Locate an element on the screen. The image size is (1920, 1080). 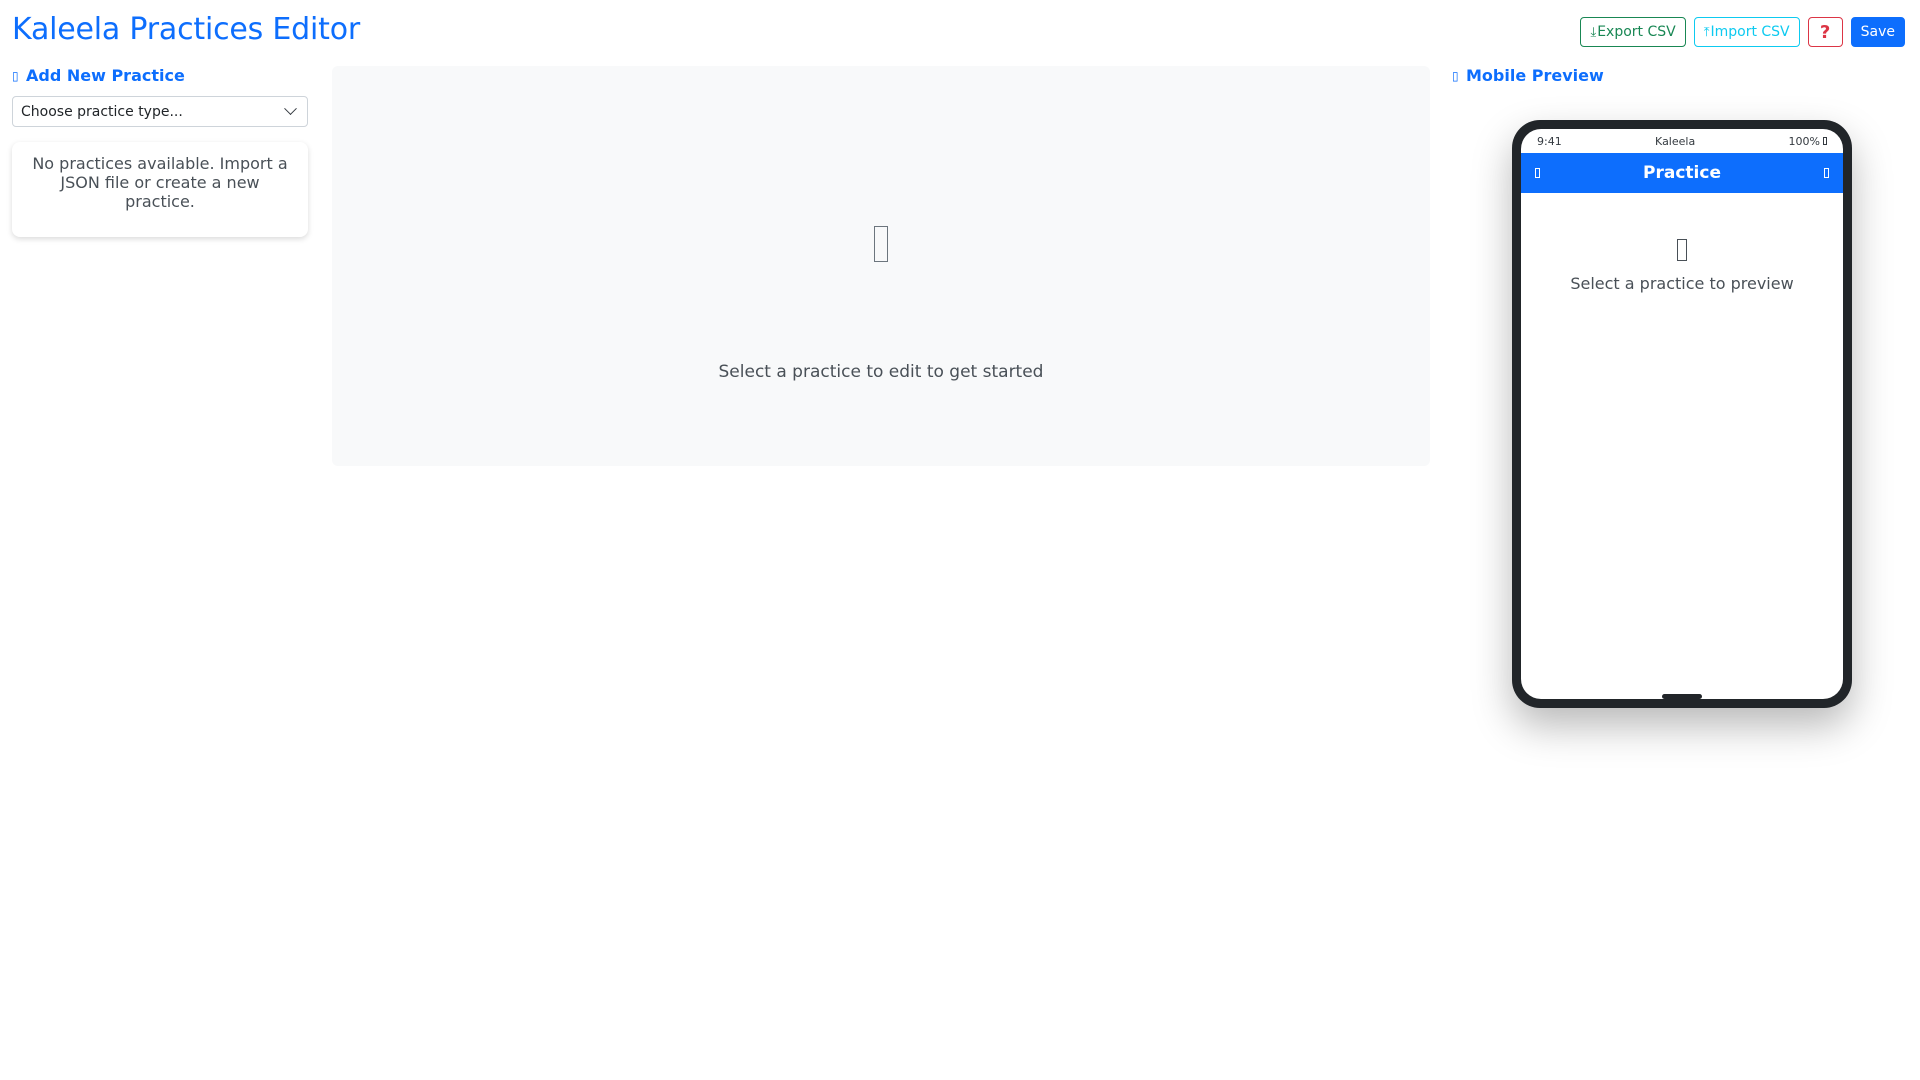
battery-icon is located at coordinates (1825, 141).